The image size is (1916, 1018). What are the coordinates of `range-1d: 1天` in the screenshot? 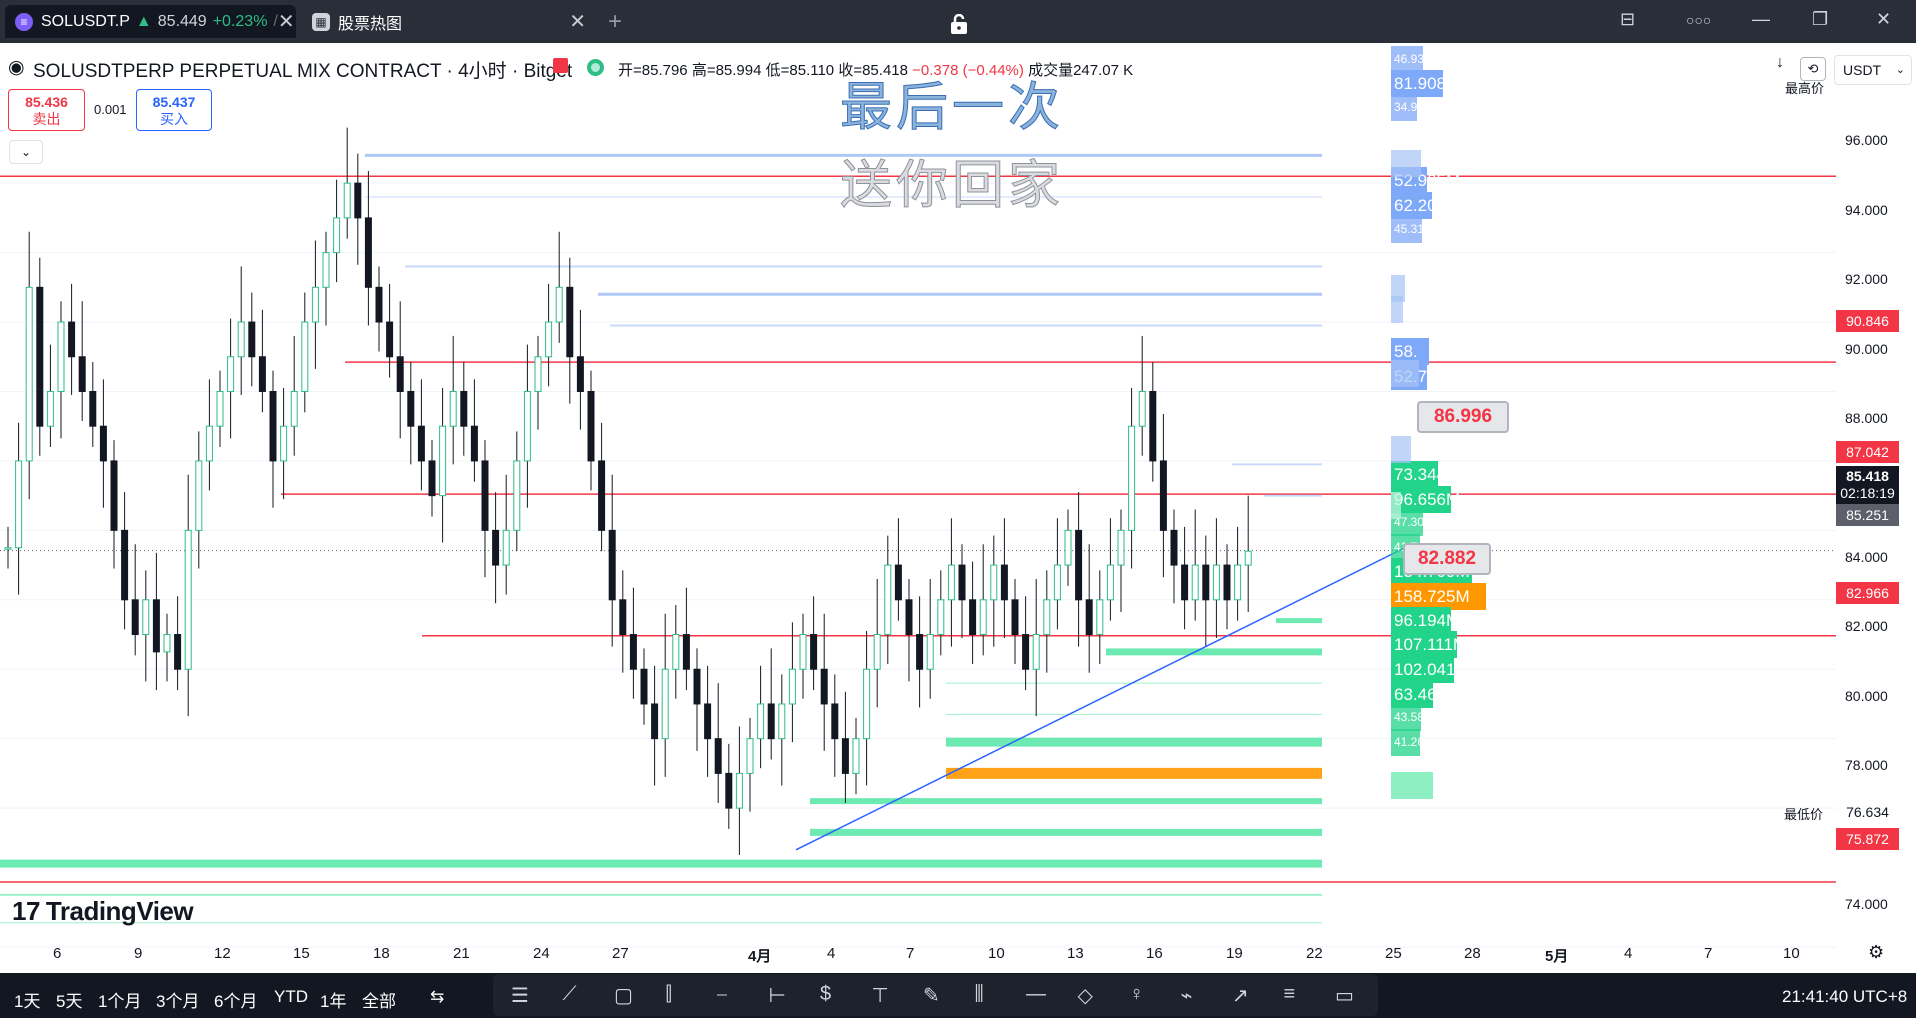 It's located at (27, 999).